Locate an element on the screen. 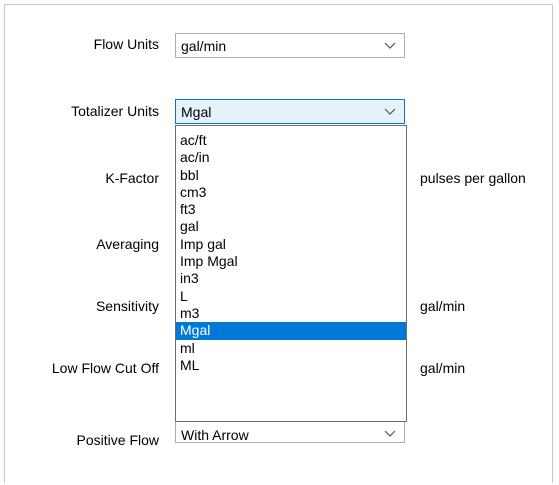  flow-units-value: gal/min is located at coordinates (204, 46).